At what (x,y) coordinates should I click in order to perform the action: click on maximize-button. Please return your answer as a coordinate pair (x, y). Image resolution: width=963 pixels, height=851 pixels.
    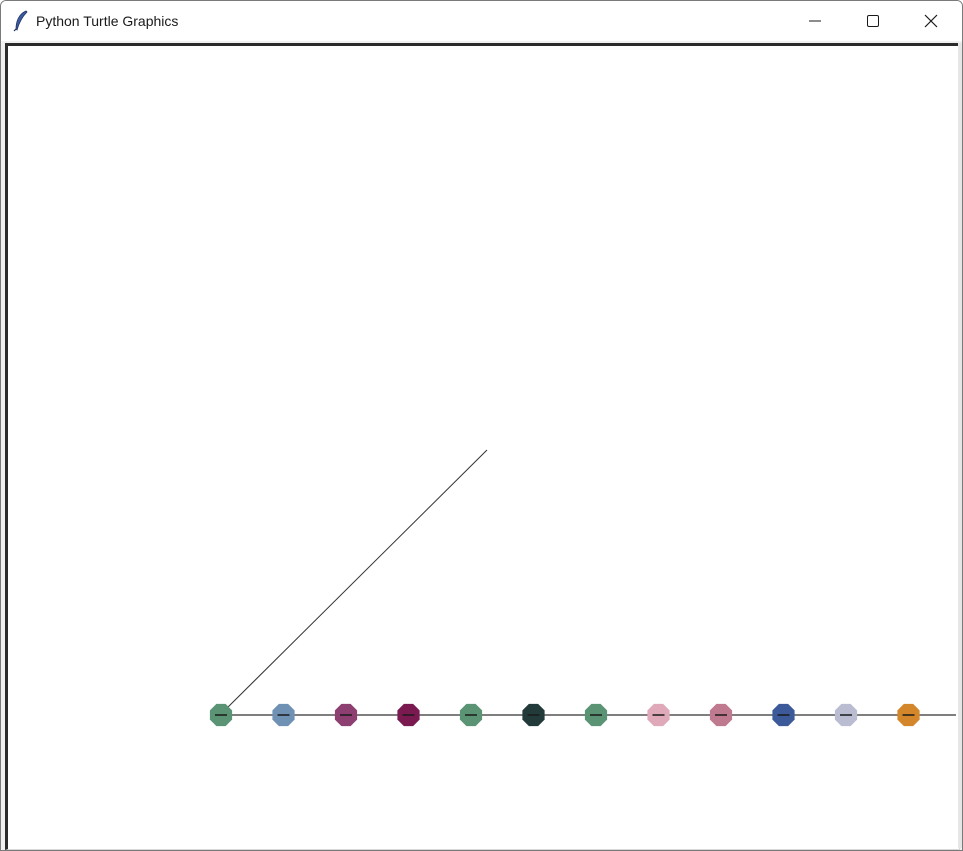
    Looking at the image, I should click on (873, 21).